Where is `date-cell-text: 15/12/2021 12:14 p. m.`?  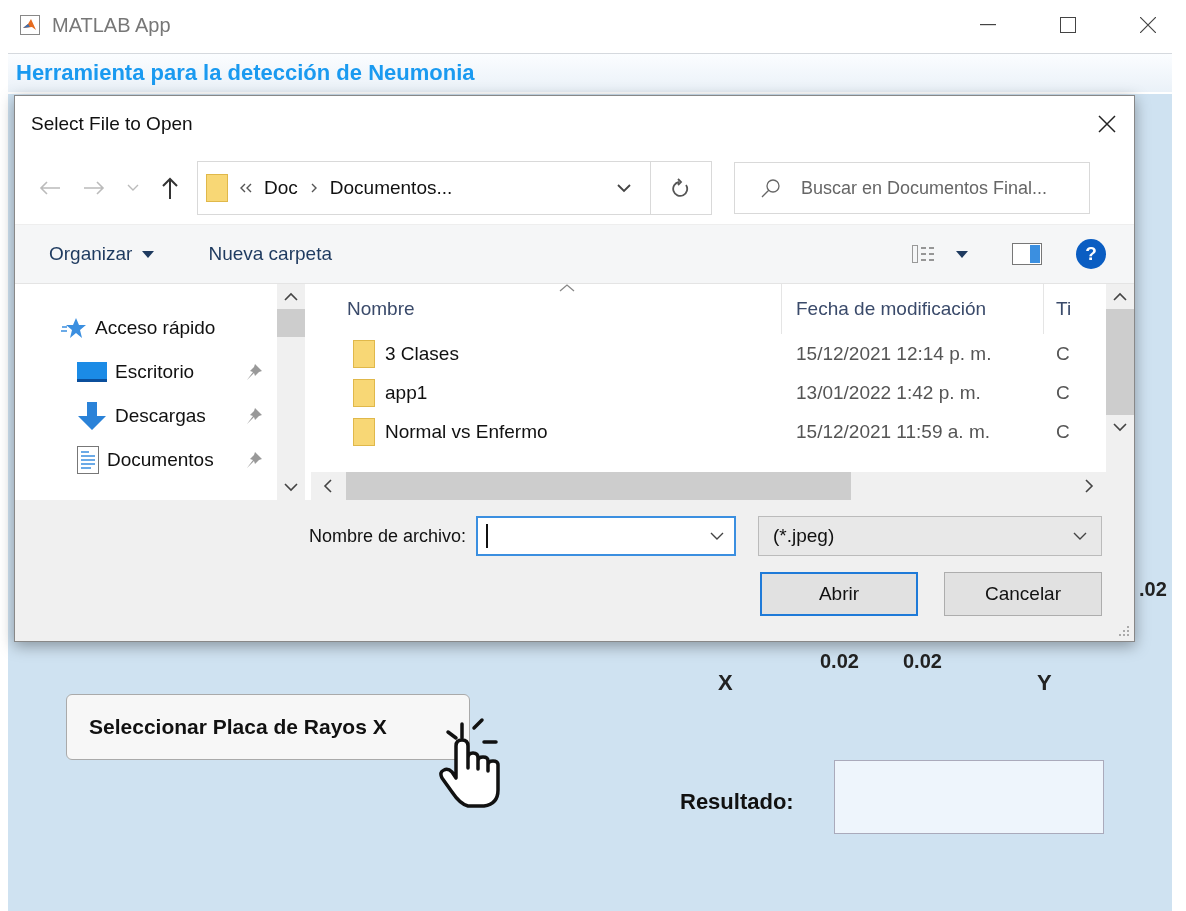
date-cell-text: 15/12/2021 12:14 p. m. is located at coordinates (894, 353).